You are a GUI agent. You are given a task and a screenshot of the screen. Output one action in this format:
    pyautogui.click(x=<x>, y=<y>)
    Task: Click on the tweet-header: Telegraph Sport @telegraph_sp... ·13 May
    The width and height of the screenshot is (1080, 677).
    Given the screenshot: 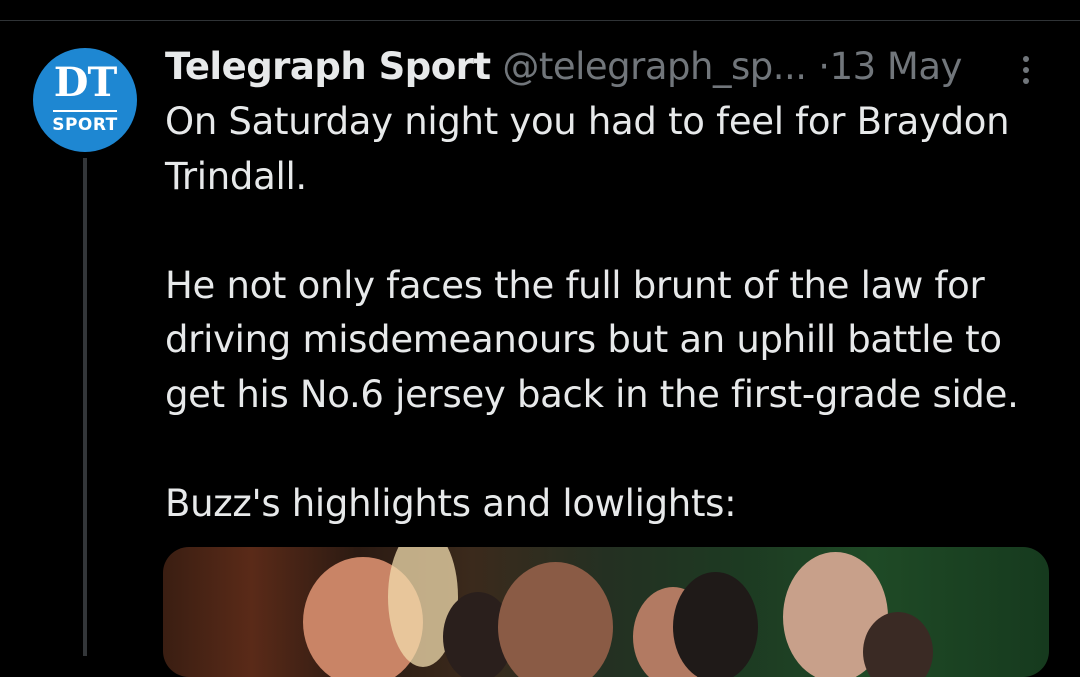 What is the action you would take?
    pyautogui.click(x=563, y=67)
    